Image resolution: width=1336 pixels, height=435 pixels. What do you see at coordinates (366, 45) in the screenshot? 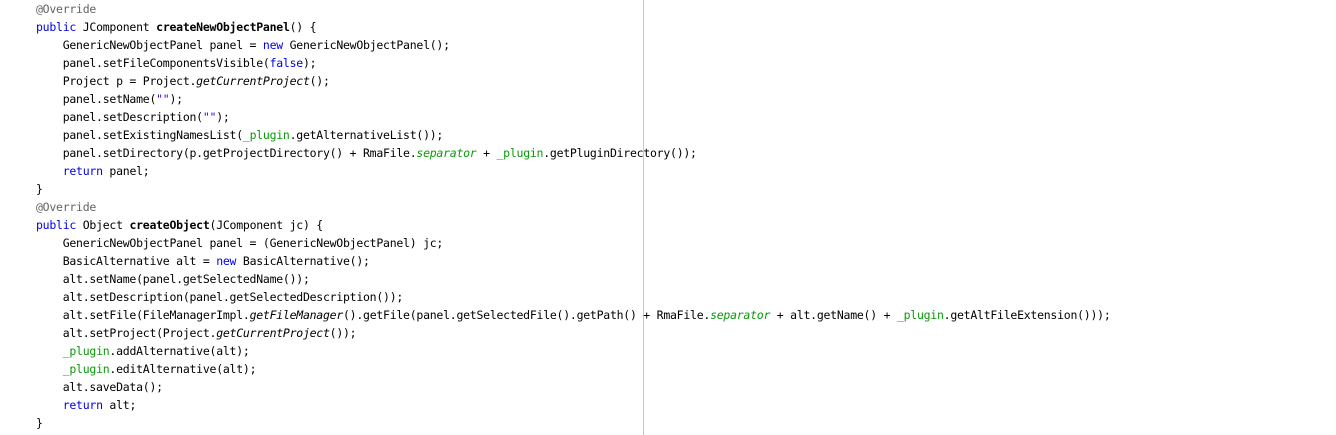
I see `code-text: GenericNewObjectPanel();` at bounding box center [366, 45].